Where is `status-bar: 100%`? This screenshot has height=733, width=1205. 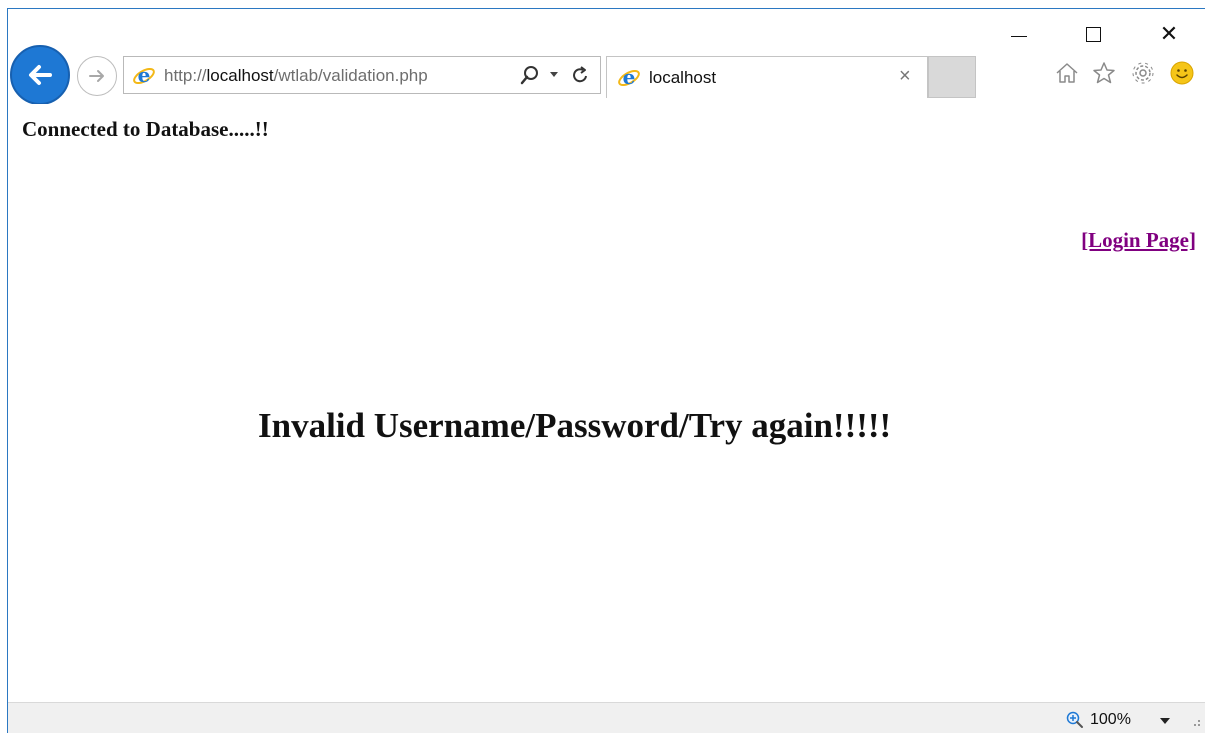 status-bar: 100% is located at coordinates (606, 717).